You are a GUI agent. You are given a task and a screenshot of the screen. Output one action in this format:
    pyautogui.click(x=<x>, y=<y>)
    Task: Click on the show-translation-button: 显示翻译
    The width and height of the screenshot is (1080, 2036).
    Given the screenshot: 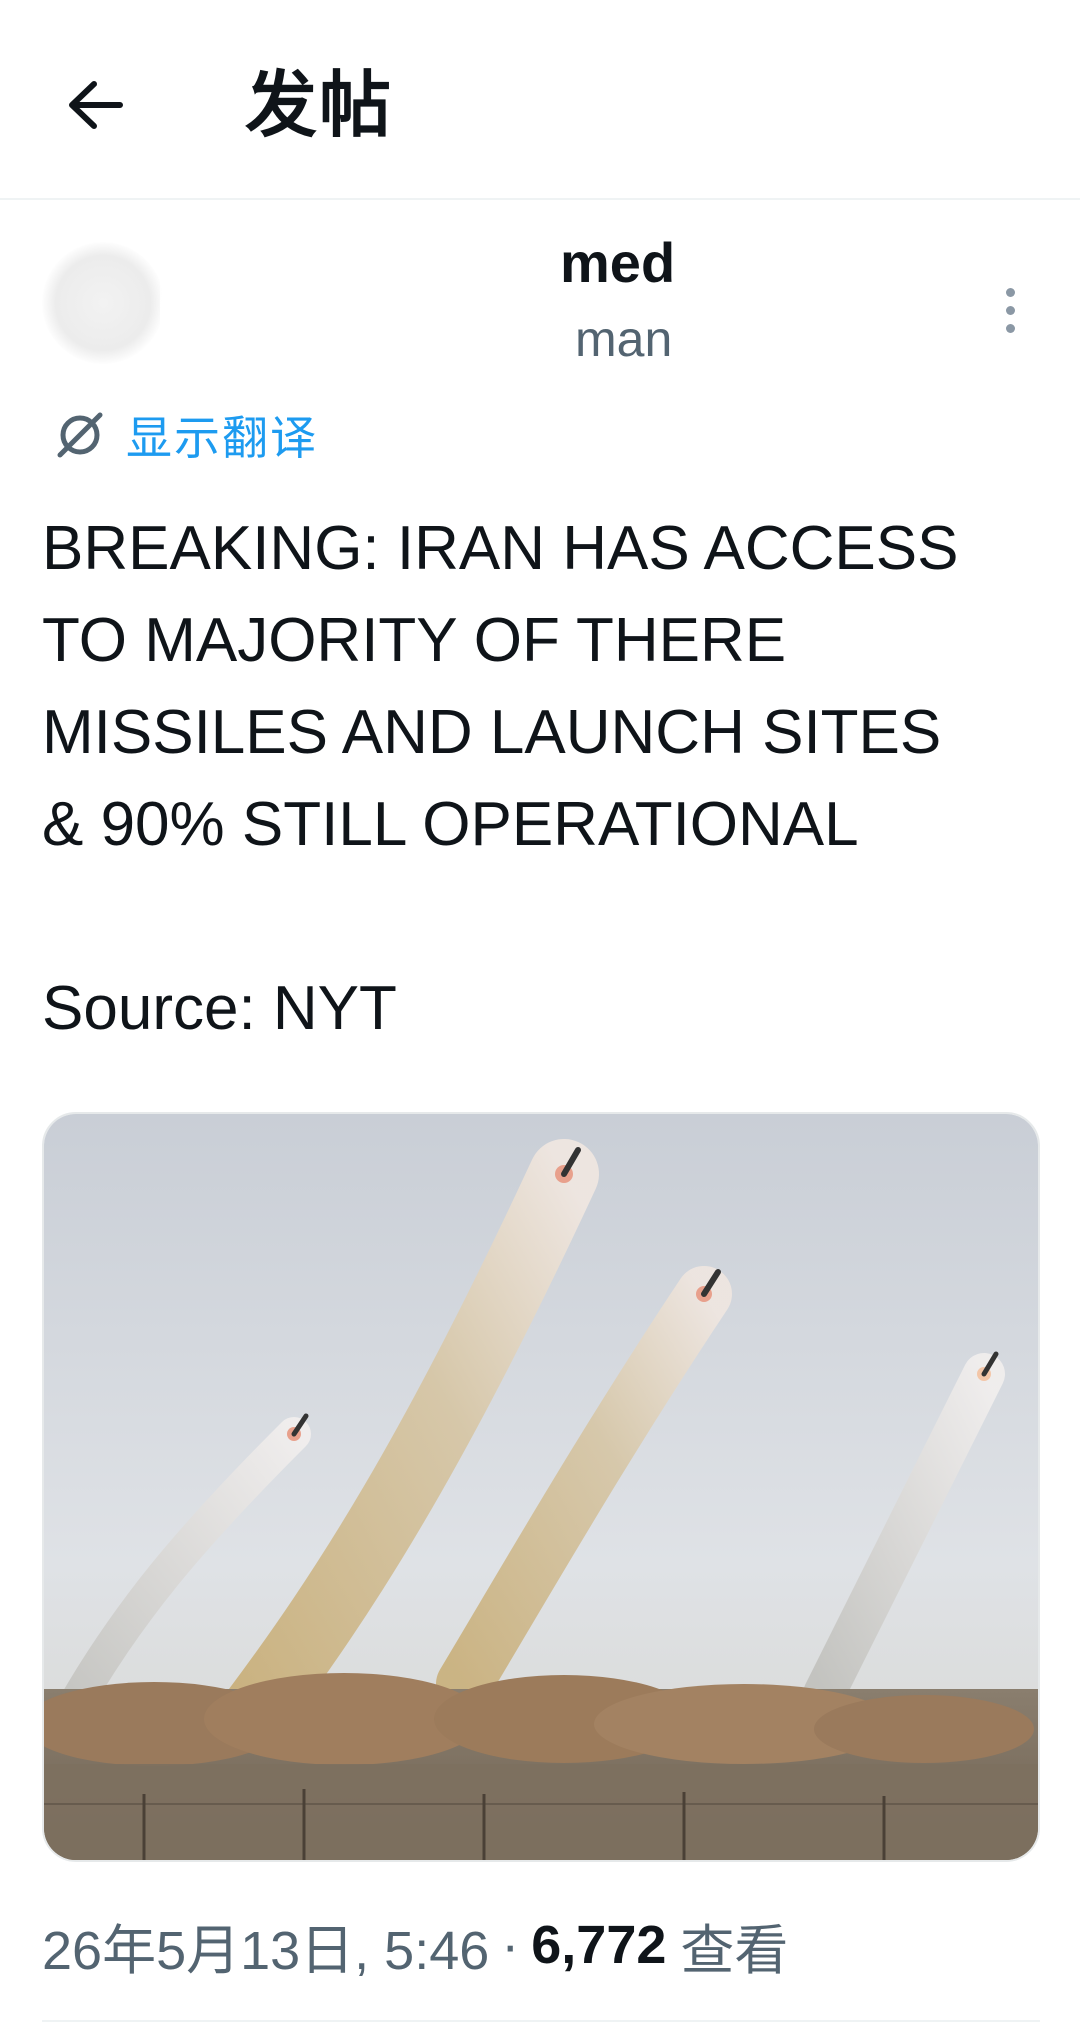 What is the action you would take?
    pyautogui.click(x=186, y=435)
    